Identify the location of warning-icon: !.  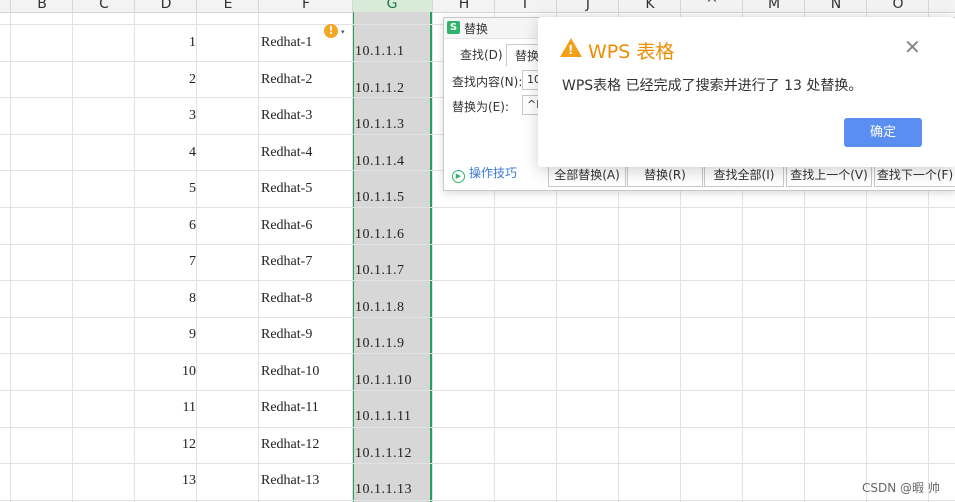
(571, 47).